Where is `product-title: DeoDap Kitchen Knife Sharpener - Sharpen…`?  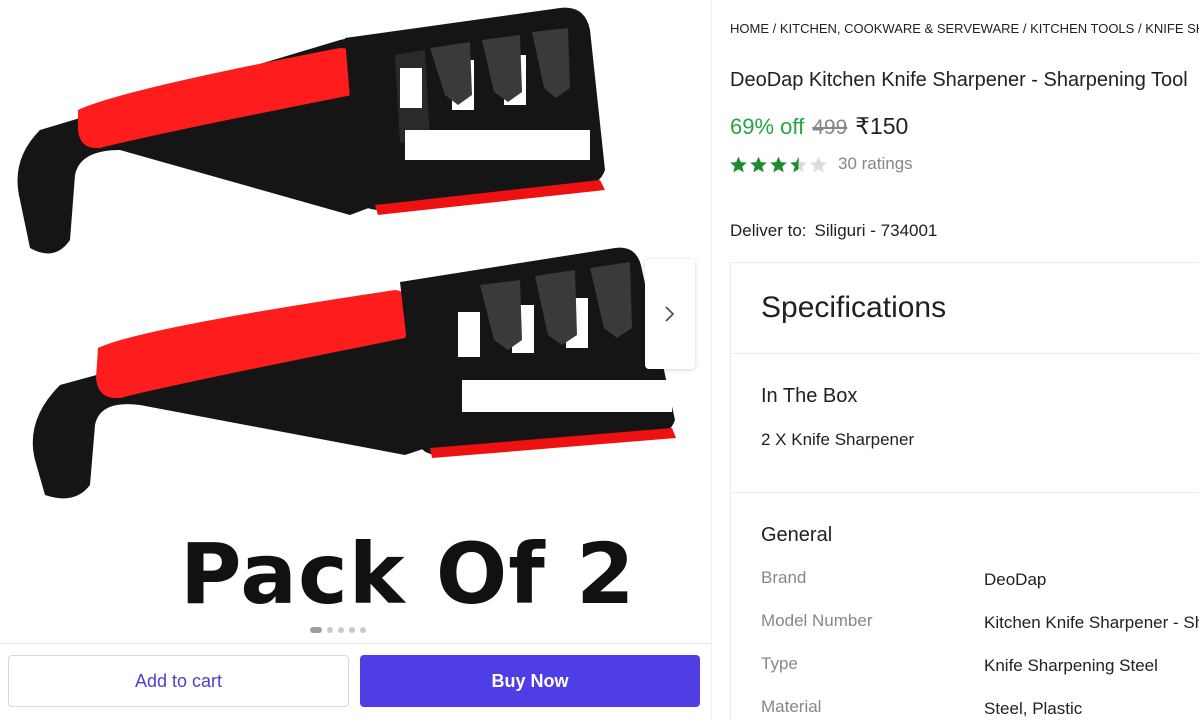 product-title: DeoDap Kitchen Knife Sharpener - Sharpen… is located at coordinates (959, 80).